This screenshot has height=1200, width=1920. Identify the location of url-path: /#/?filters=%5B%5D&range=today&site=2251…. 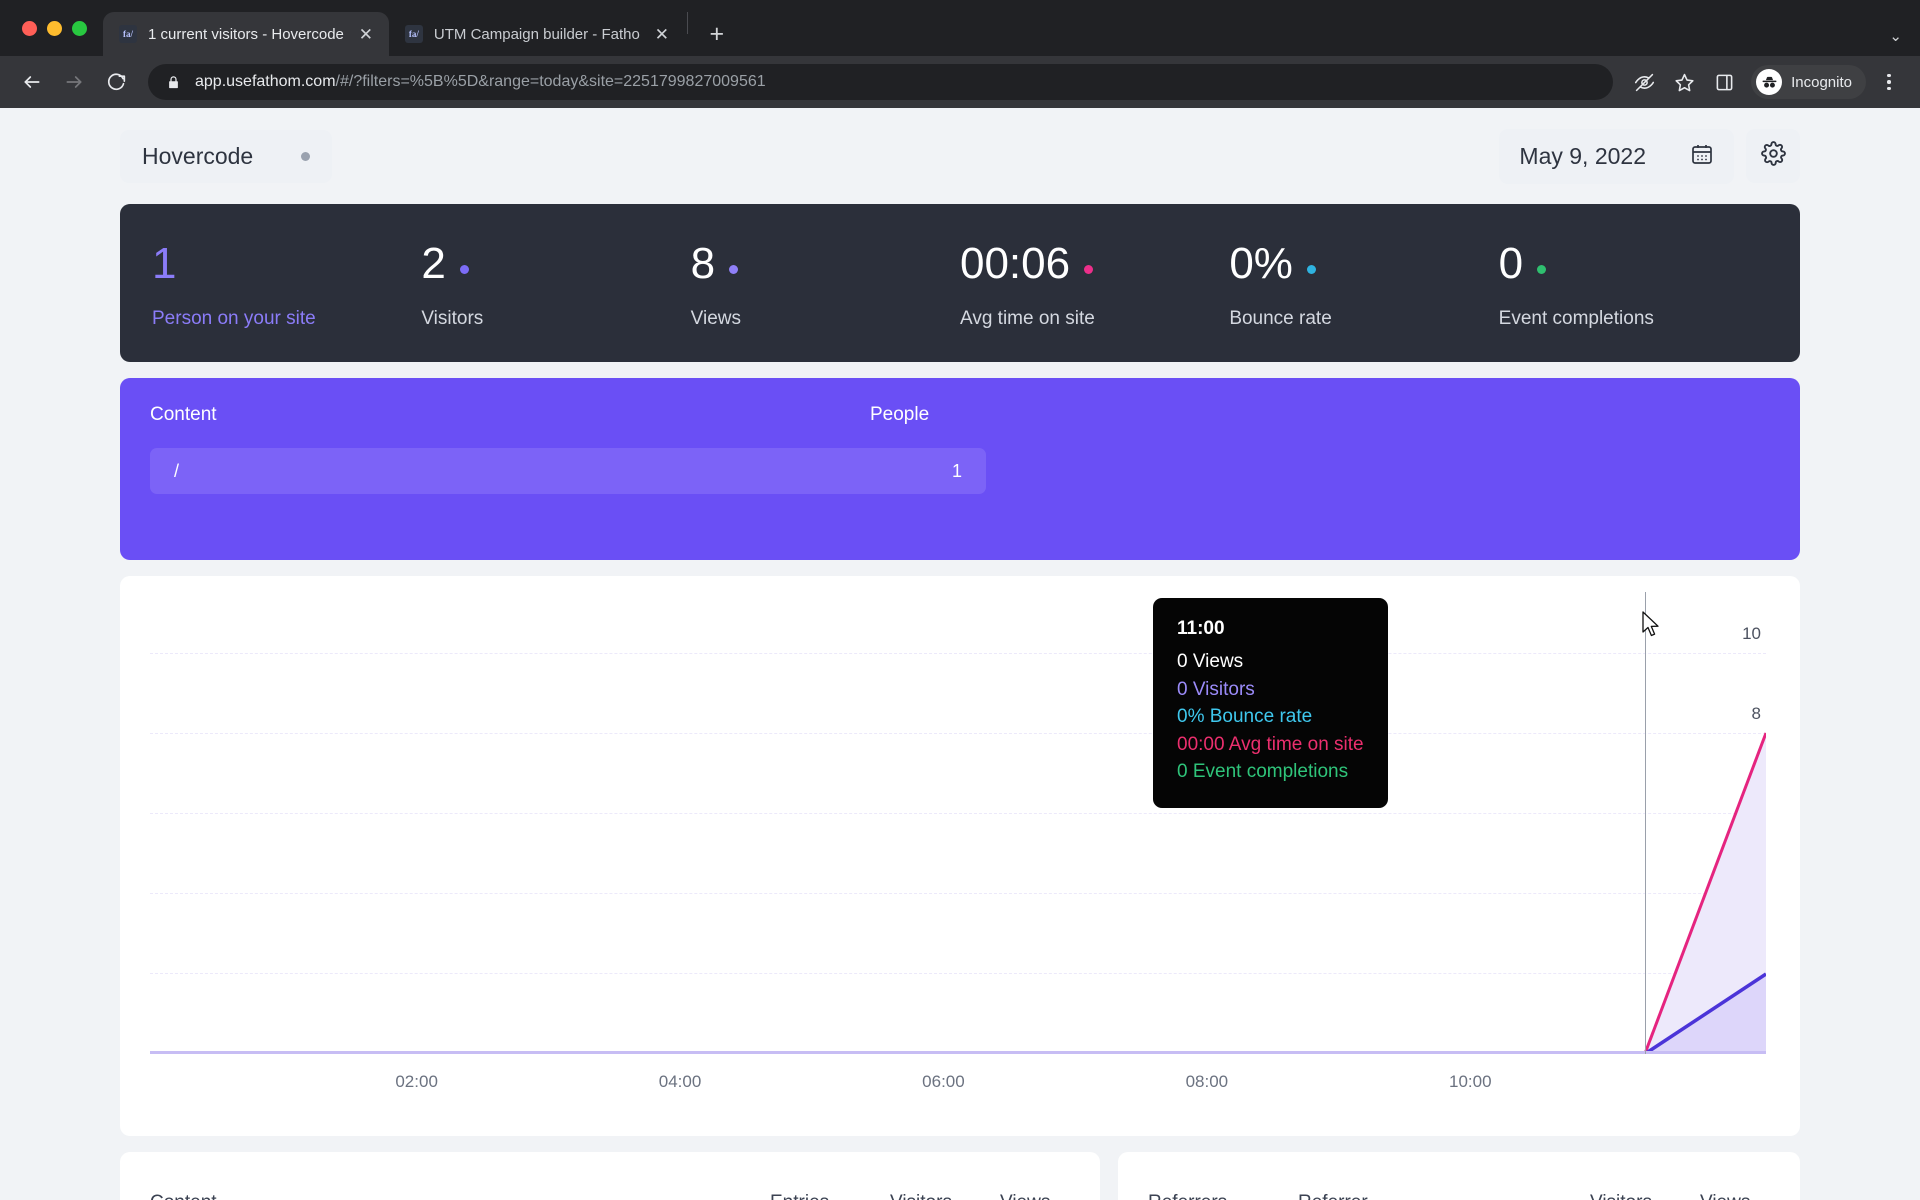
(550, 81).